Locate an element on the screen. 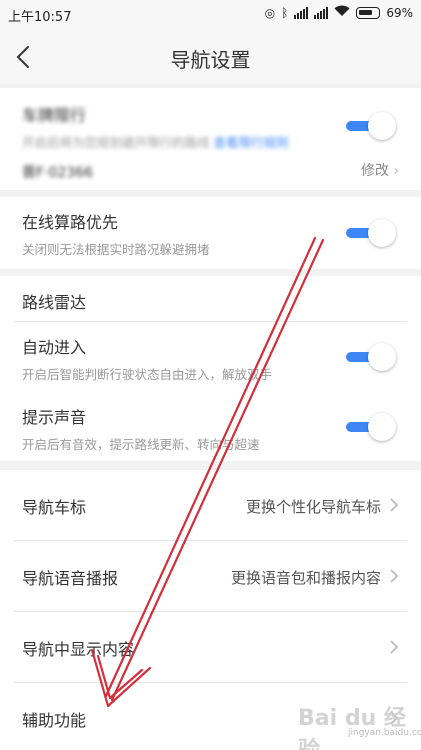  online-route-subtitle: 关闭则无法根据实时路况躲避拥堵 is located at coordinates (116, 249).